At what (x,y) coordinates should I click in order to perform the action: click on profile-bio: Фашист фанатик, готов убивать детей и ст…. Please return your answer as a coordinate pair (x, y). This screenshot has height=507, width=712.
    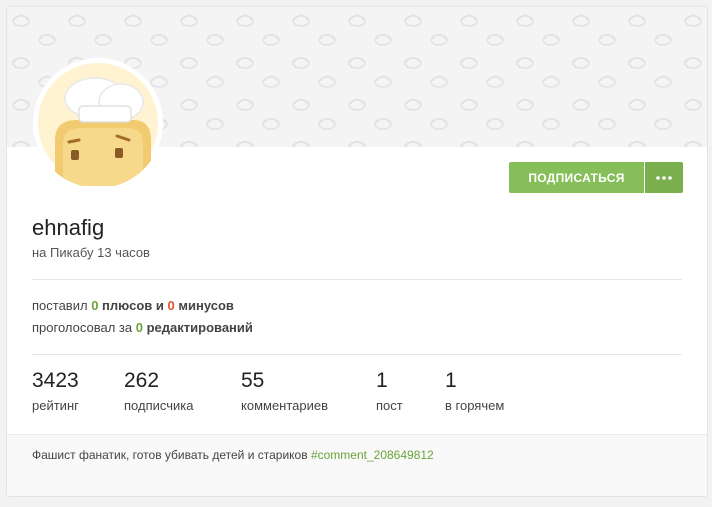
    Looking at the image, I should click on (233, 455).